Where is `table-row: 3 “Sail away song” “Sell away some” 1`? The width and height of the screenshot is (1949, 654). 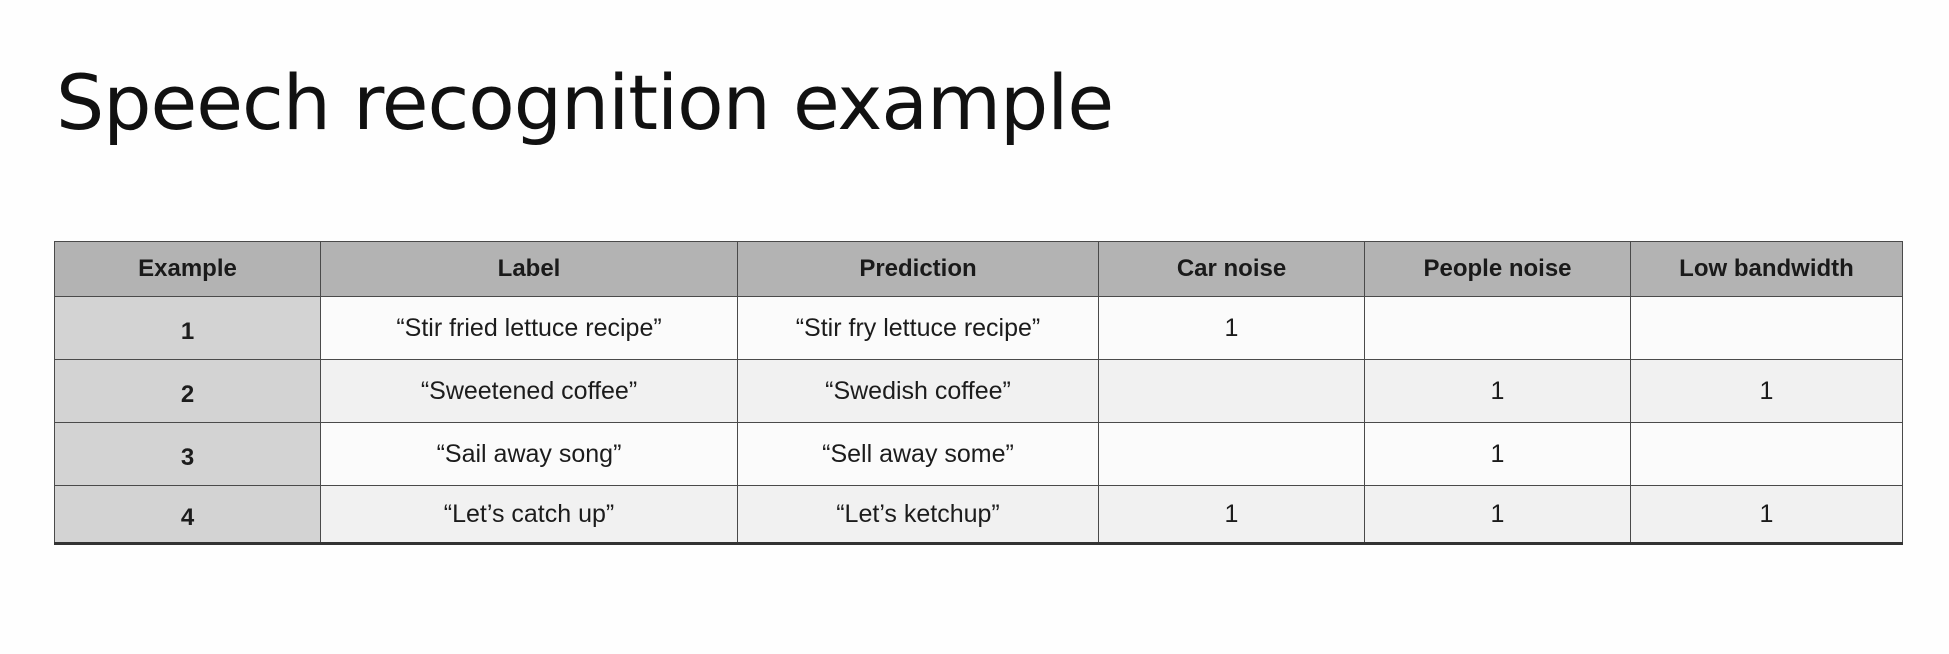 table-row: 3 “Sail away song” “Sell away some” 1 is located at coordinates (978, 454).